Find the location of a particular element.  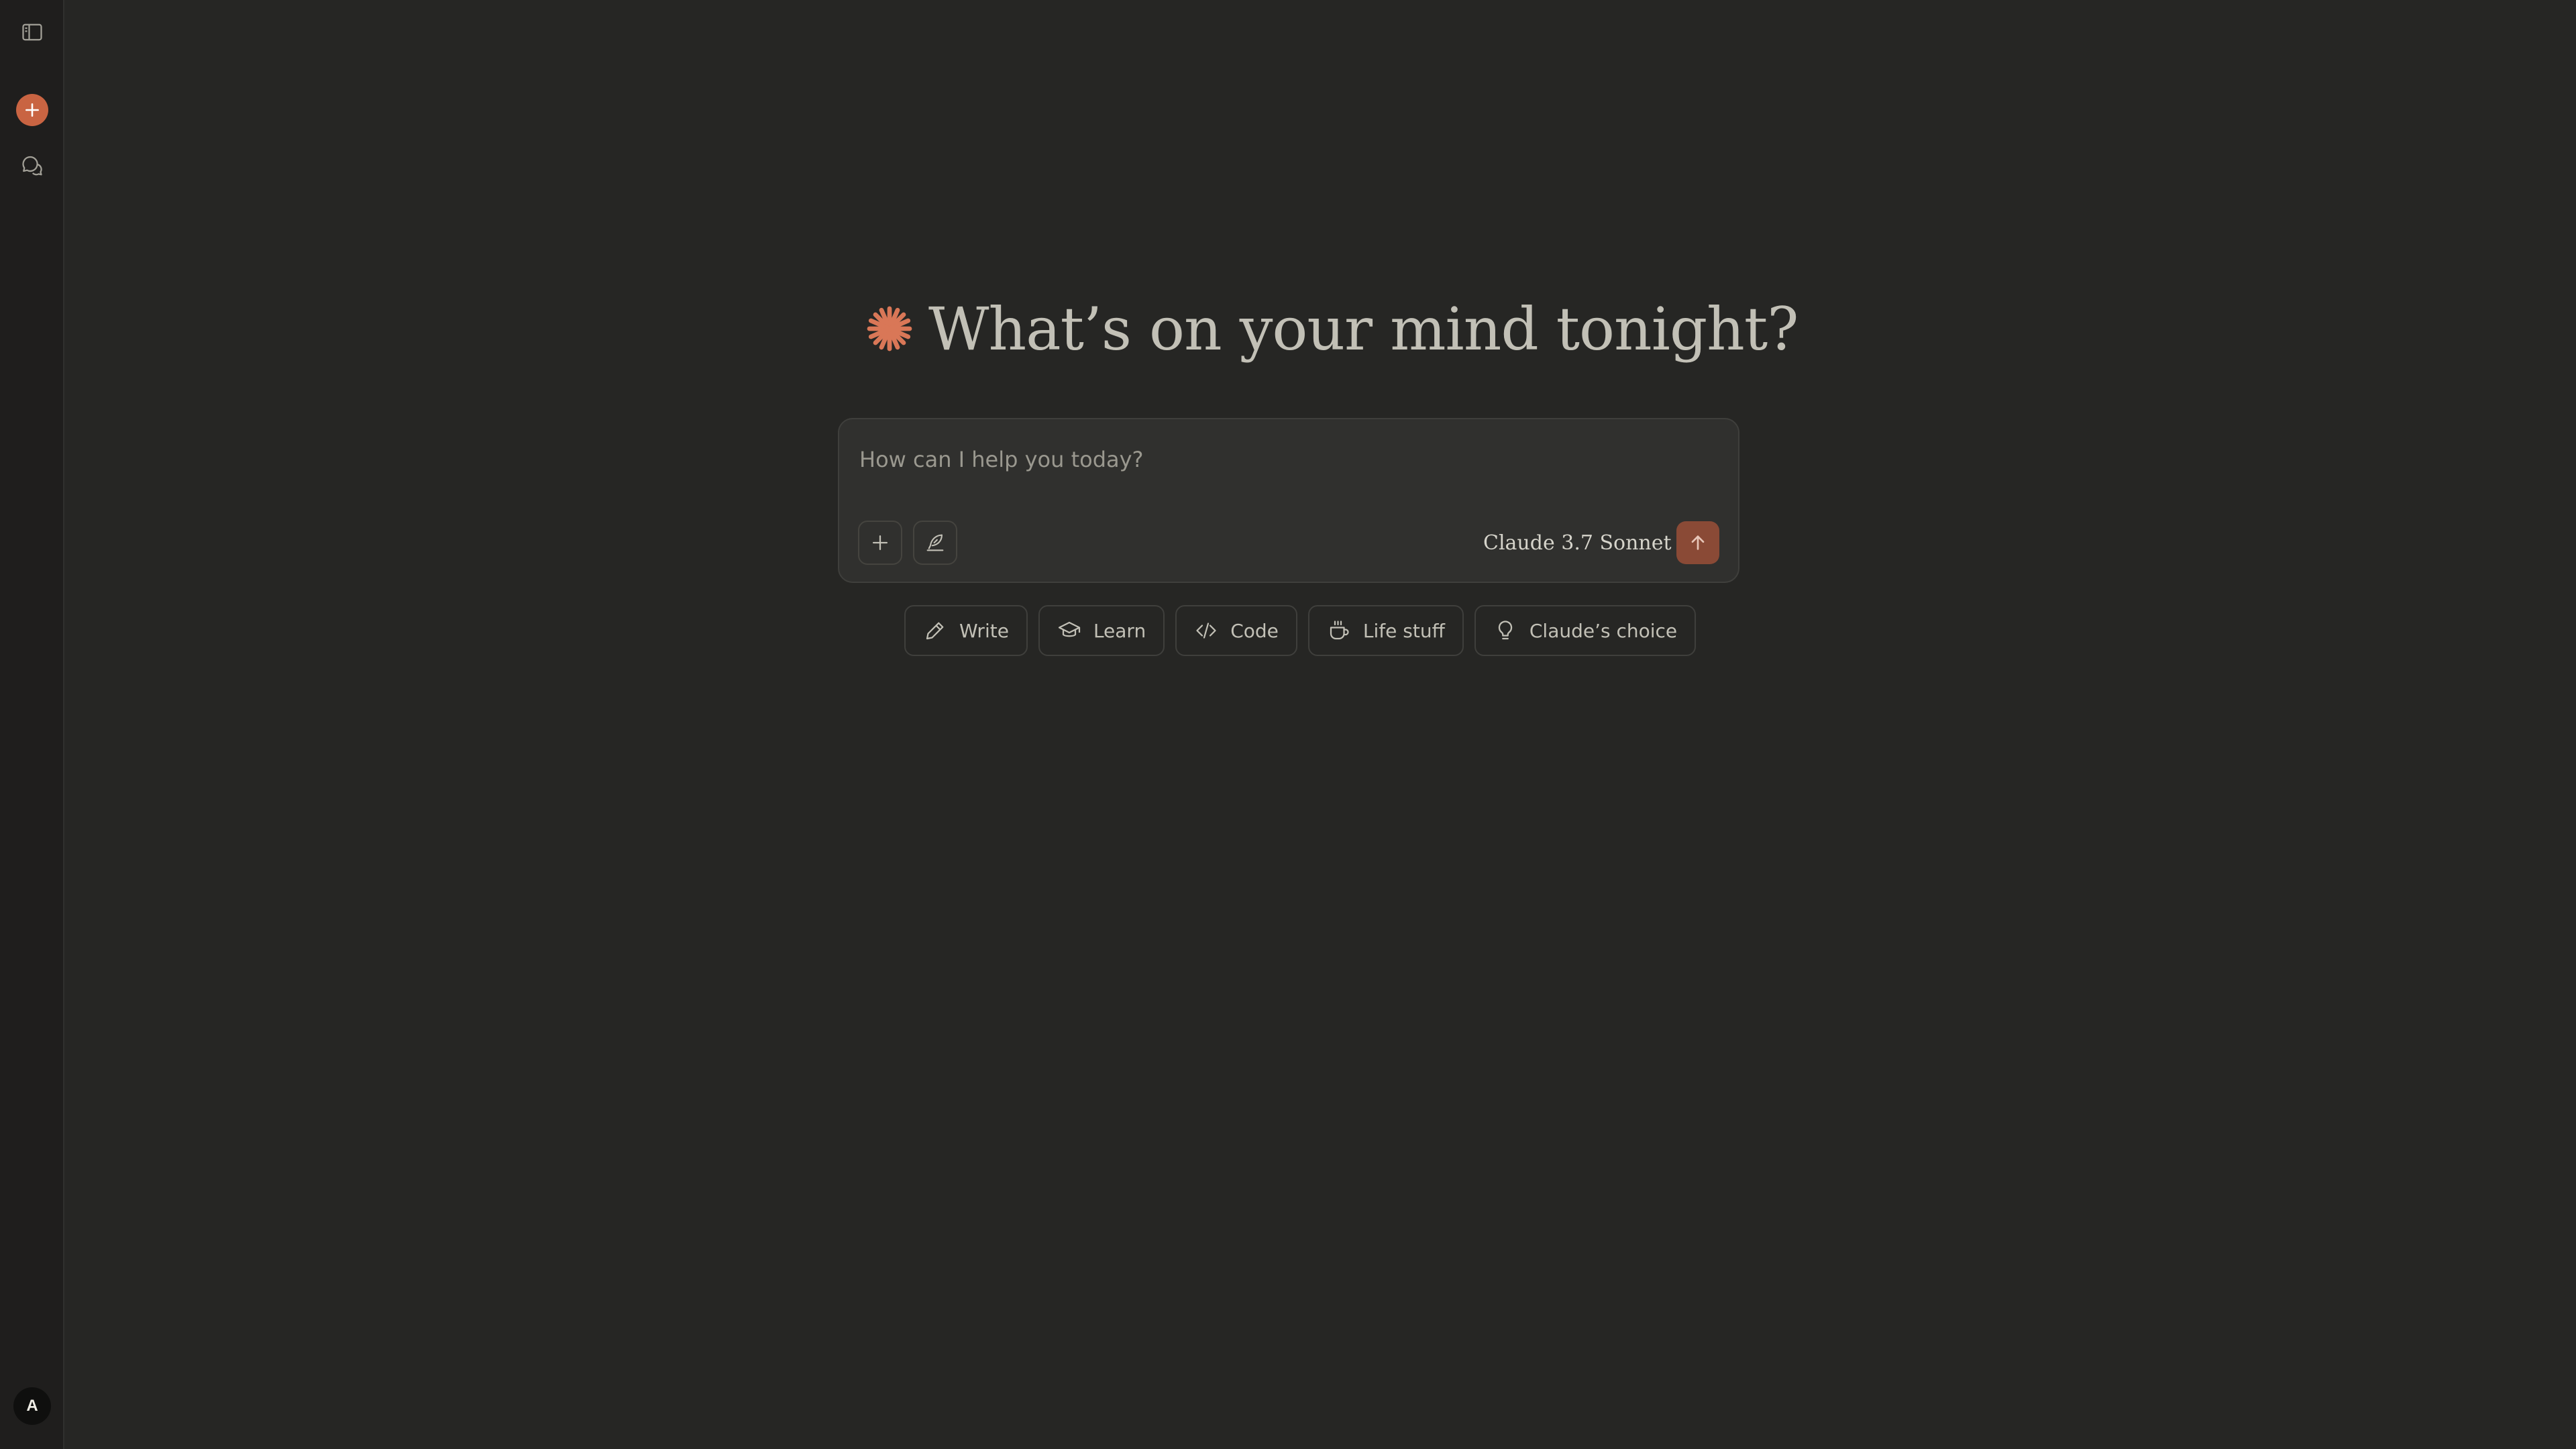

sidebar-toggle-icon is located at coordinates (32, 32).